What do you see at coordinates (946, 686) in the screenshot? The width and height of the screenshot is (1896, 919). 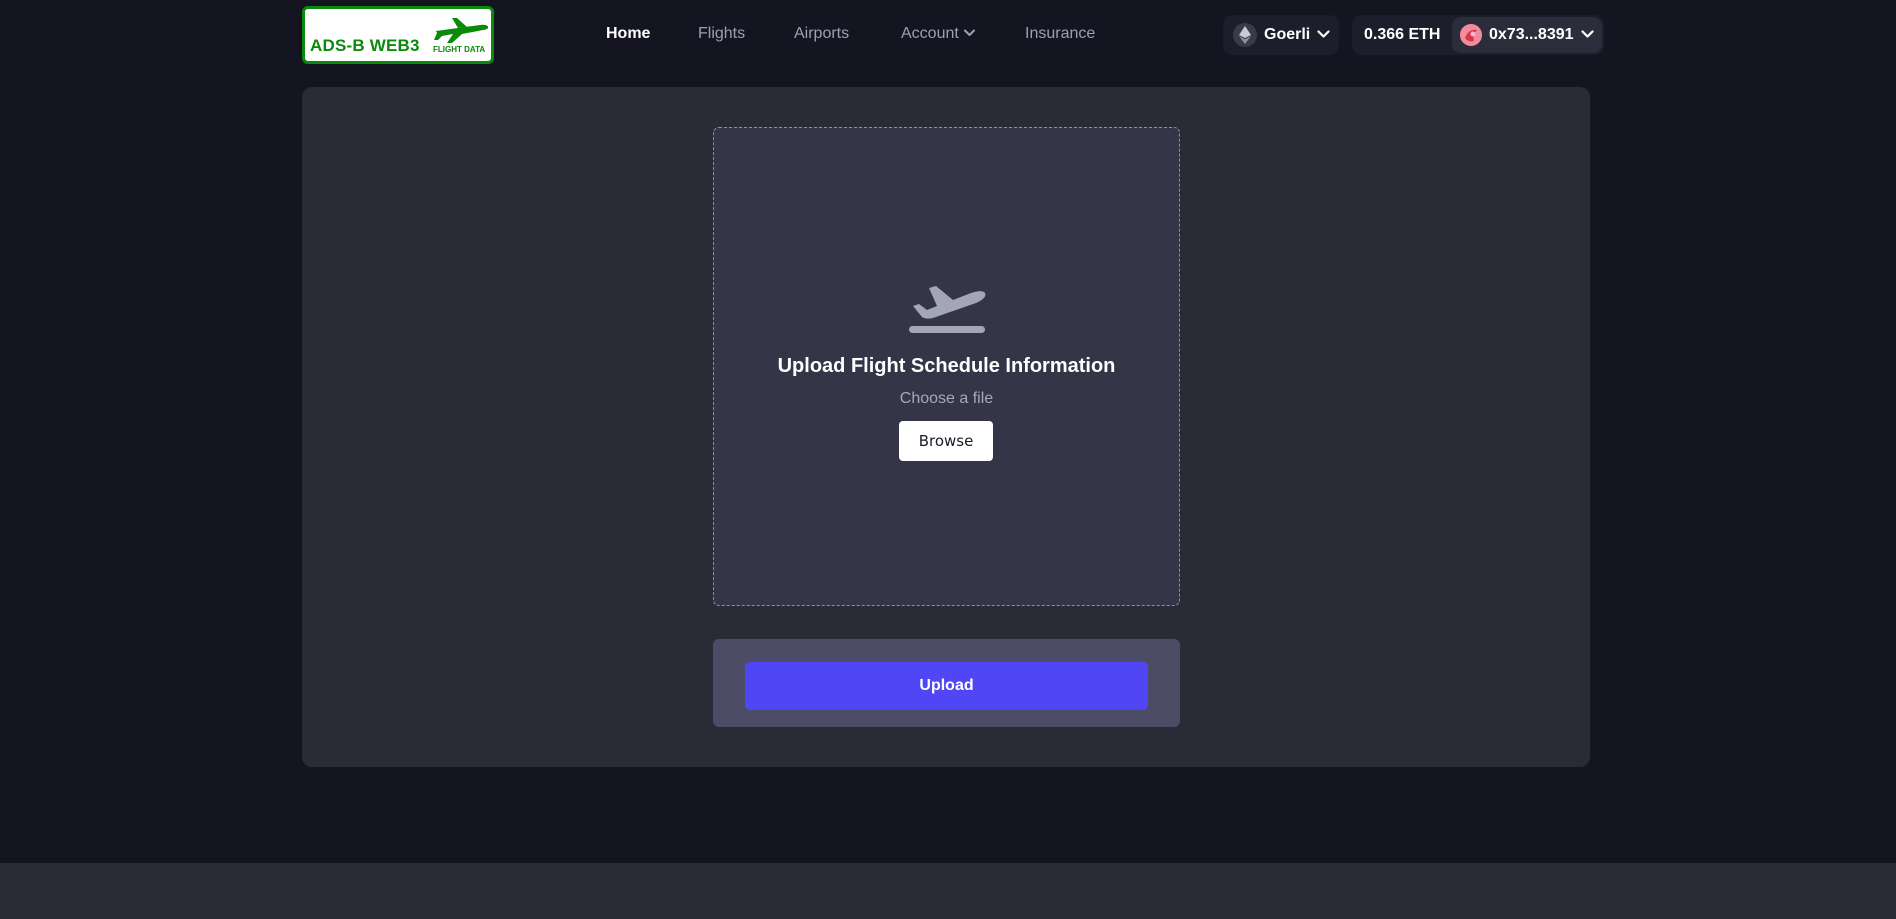 I see `upload-button: Upload` at bounding box center [946, 686].